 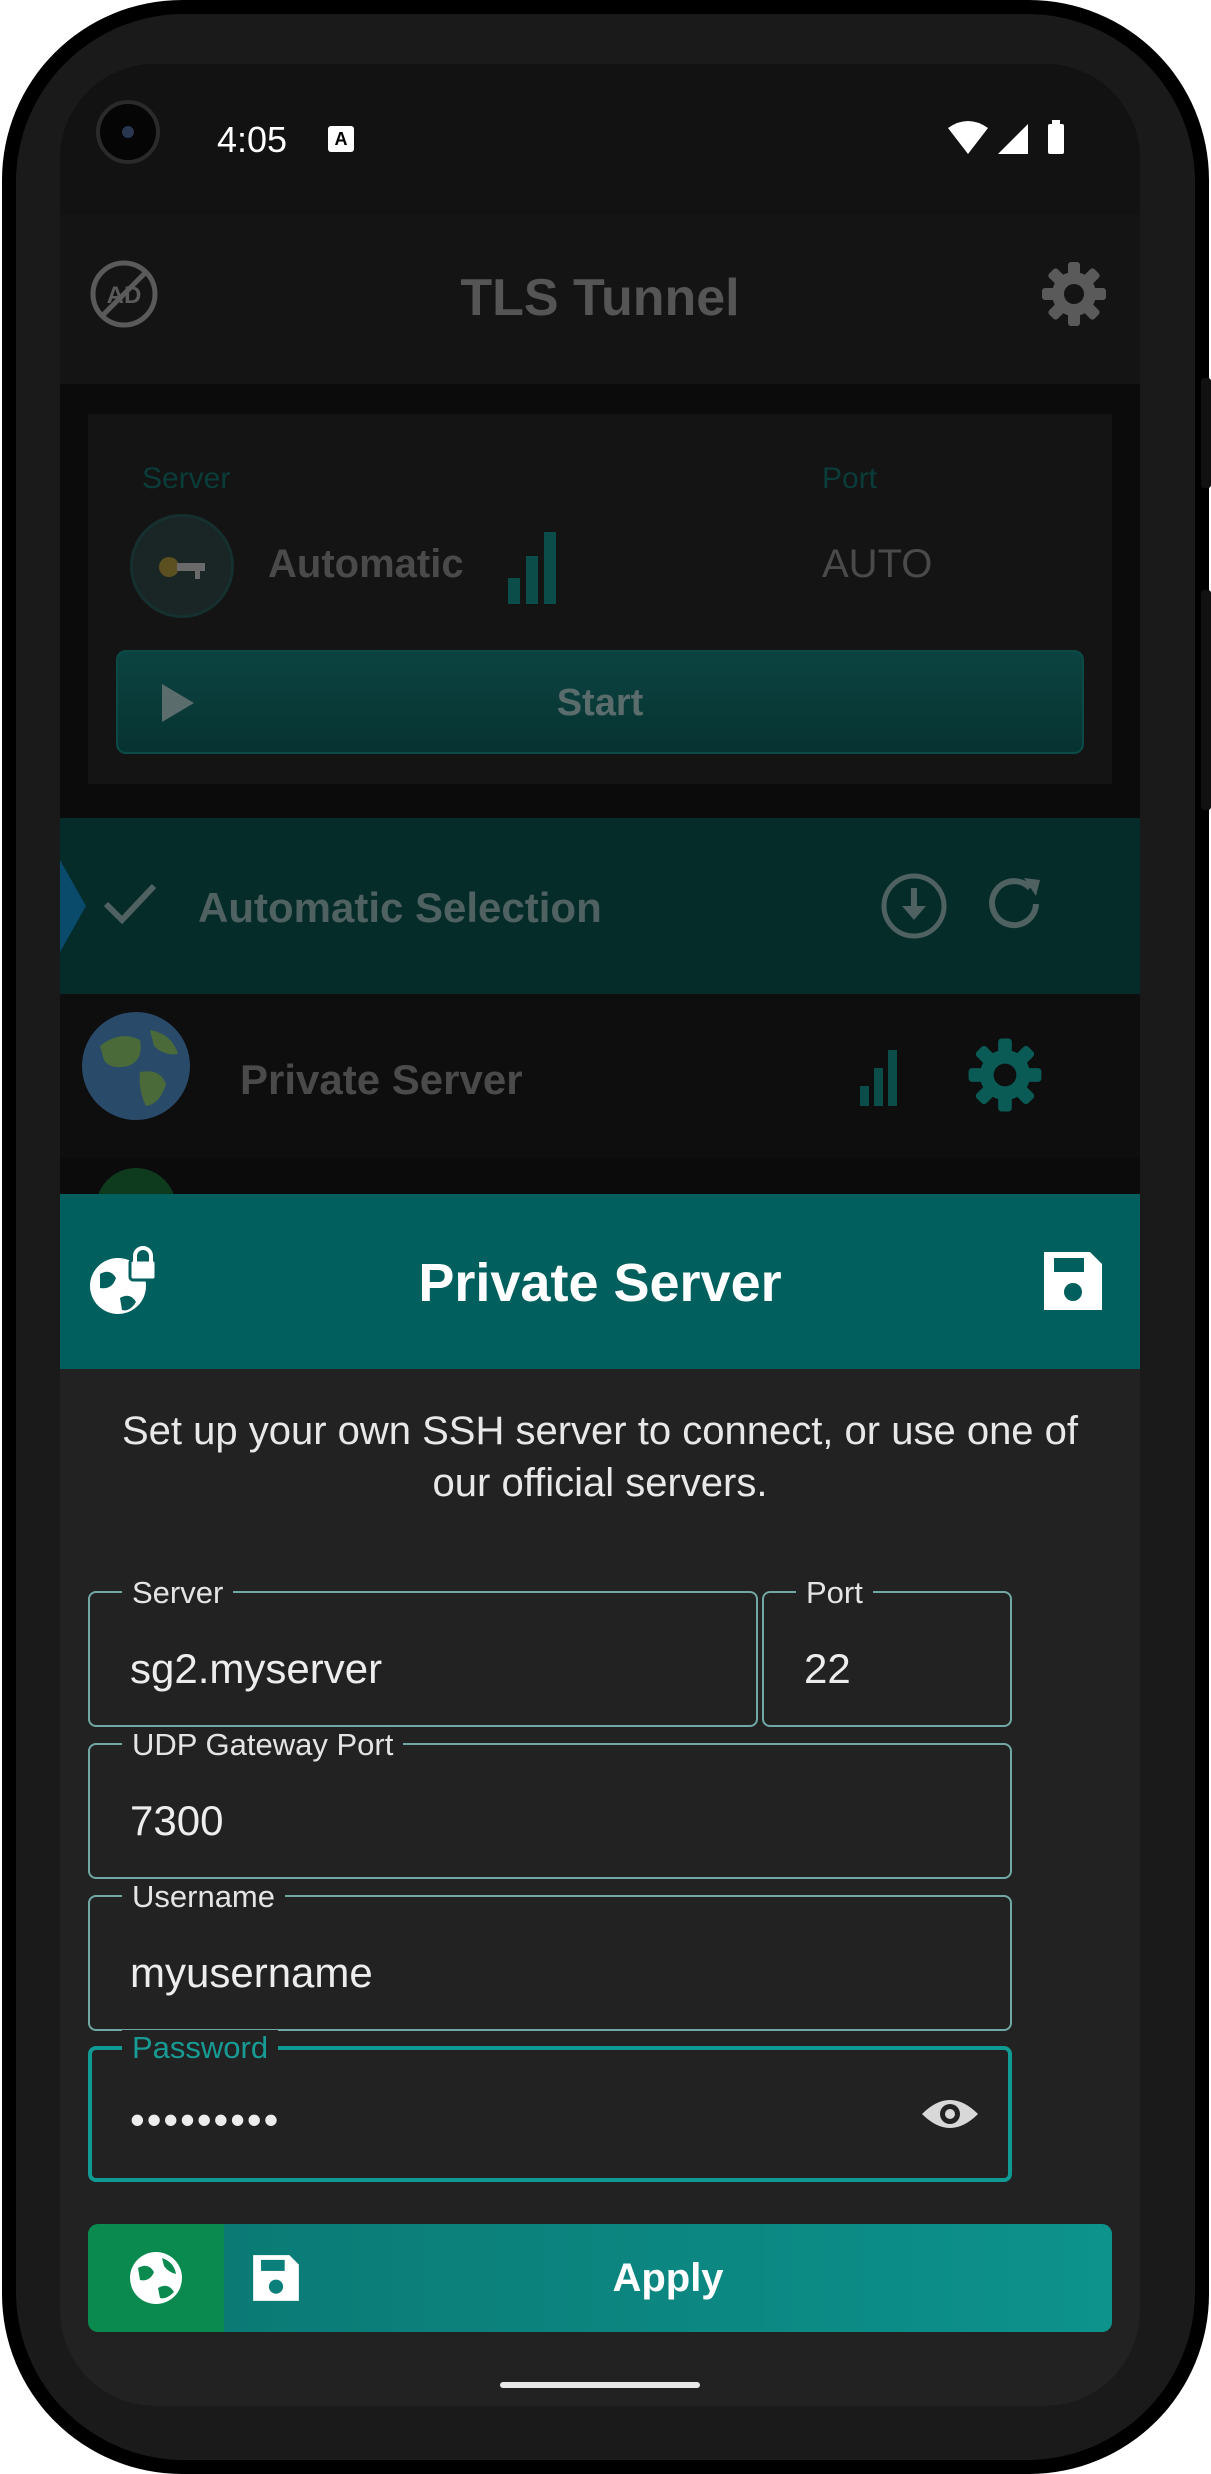 I want to click on port-field-value: 22, so click(x=827, y=1668).